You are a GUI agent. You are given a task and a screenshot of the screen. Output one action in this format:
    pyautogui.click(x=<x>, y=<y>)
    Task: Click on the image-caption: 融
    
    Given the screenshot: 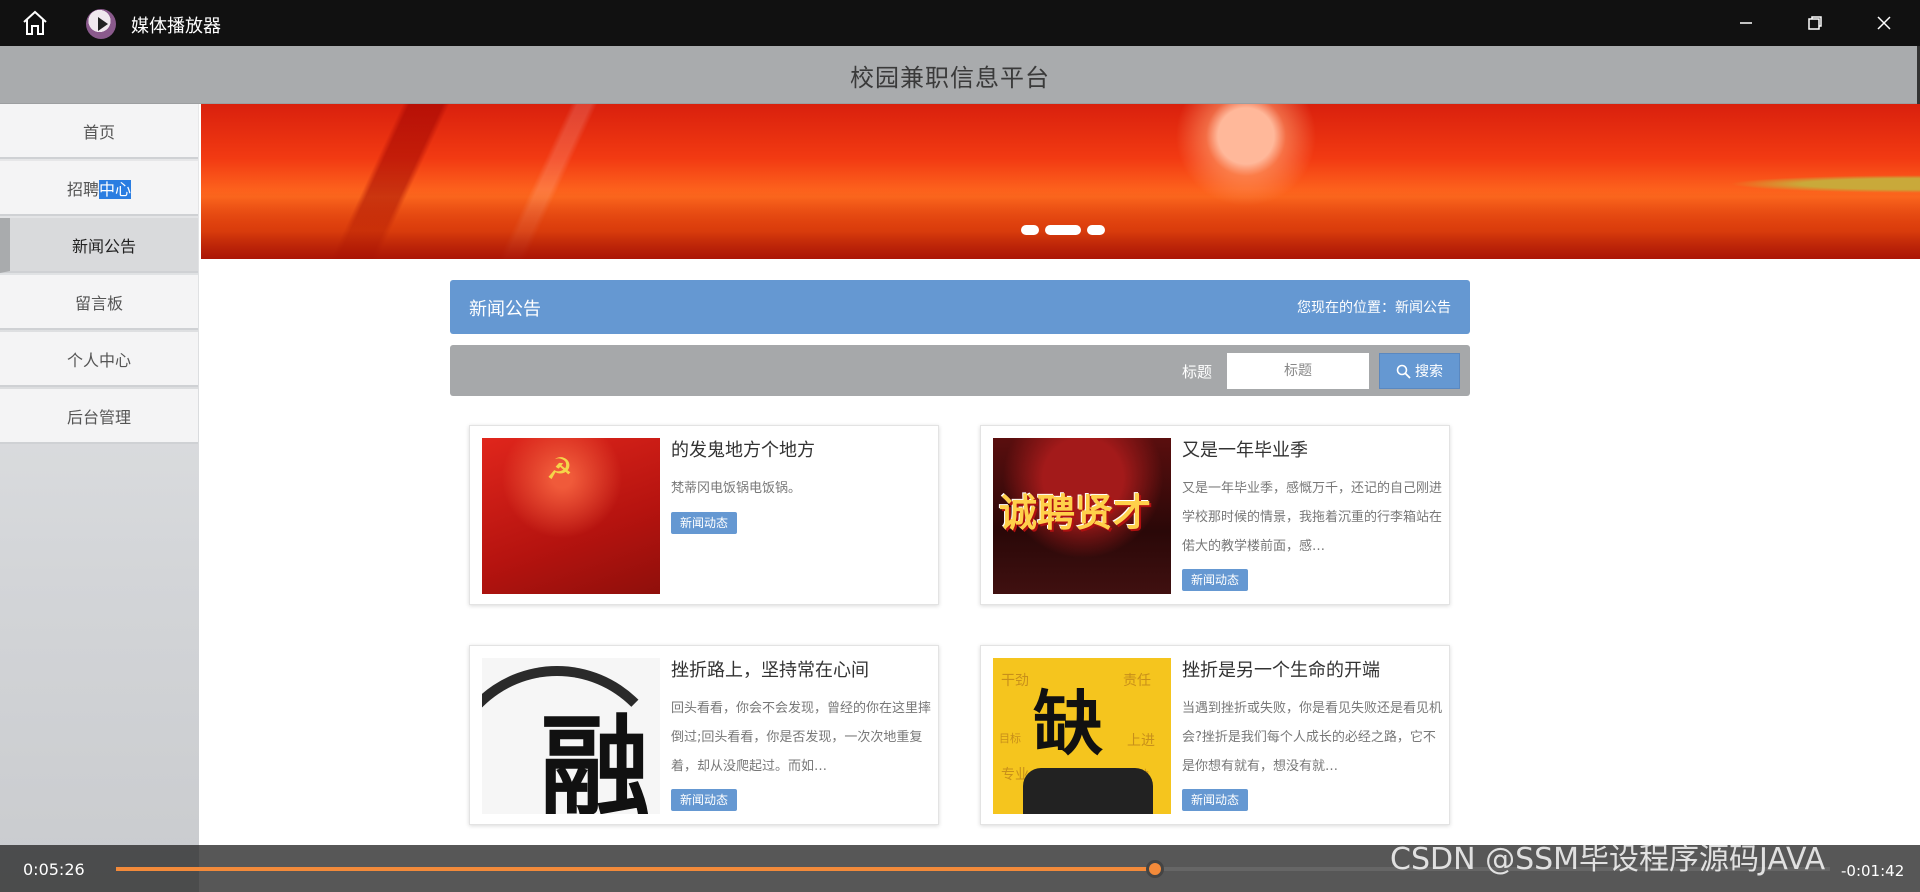 What is the action you would take?
    pyautogui.click(x=595, y=758)
    